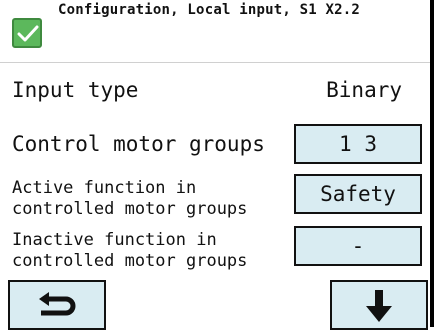 This screenshot has height=330, width=434. Describe the element at coordinates (379, 309) in the screenshot. I see `down-arrow-icon` at that location.